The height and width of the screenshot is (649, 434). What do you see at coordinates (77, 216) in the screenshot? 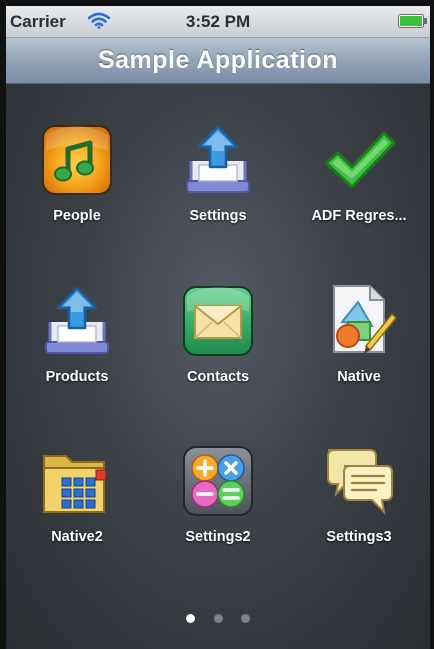
I see `app-label: People` at bounding box center [77, 216].